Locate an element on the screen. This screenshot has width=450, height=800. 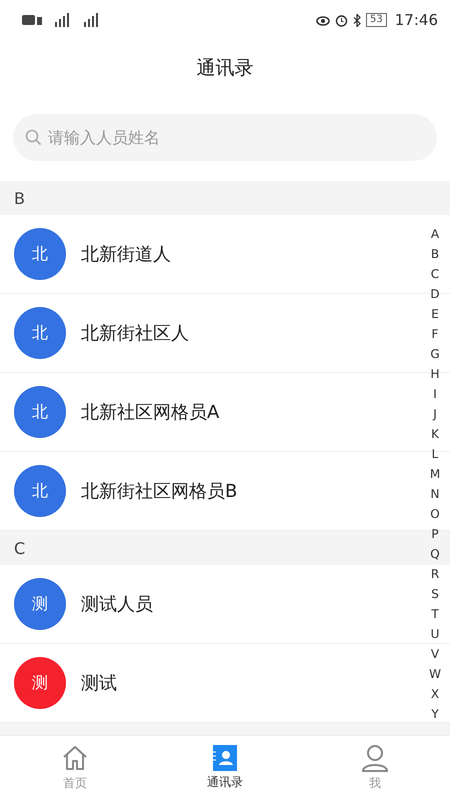
section-letter: C is located at coordinates (20, 548).